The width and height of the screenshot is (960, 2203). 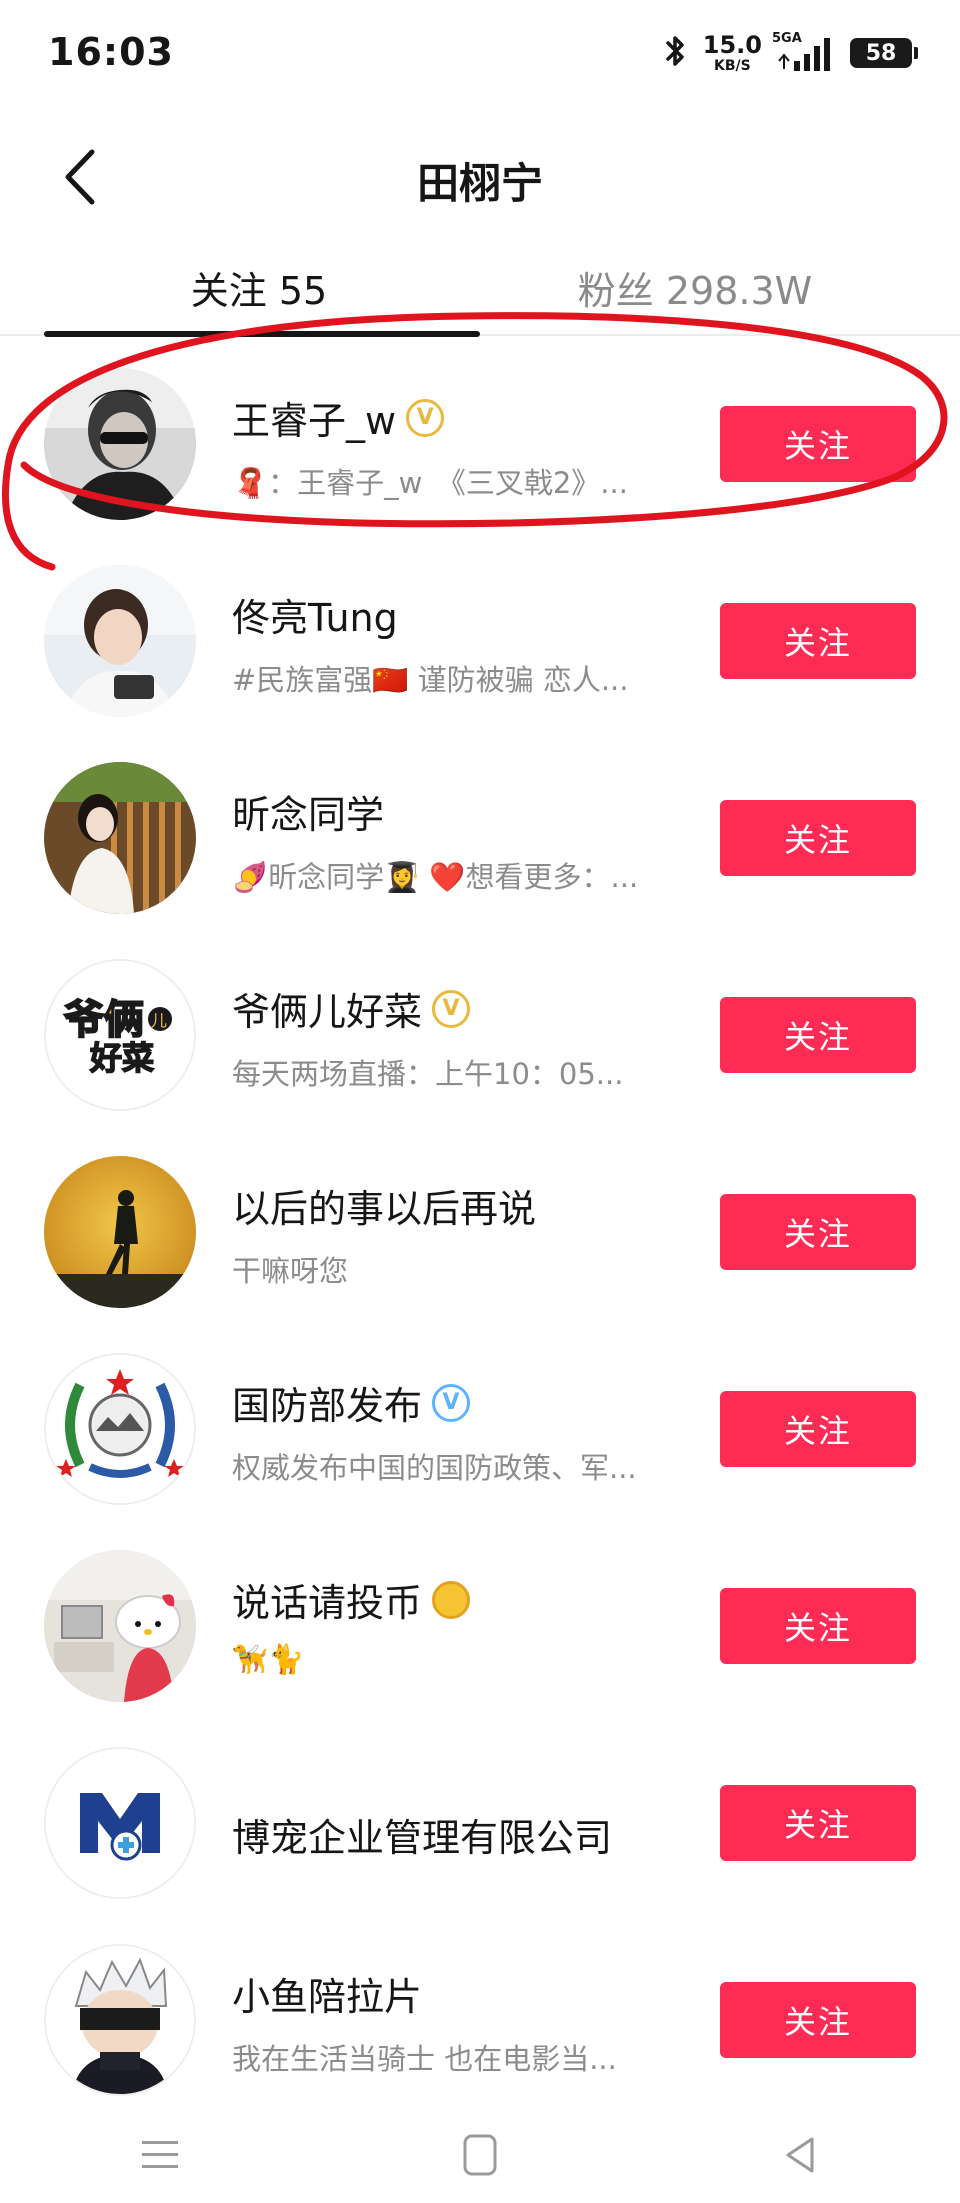 I want to click on verified-blue-v-icon: V, so click(x=451, y=1402).